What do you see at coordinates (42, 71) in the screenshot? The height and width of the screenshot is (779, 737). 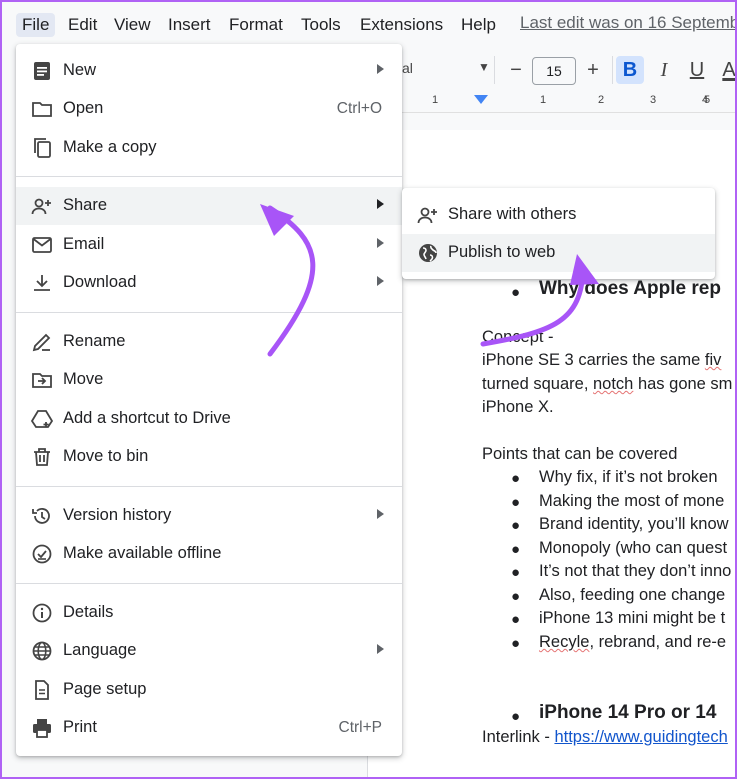 I see `doc-icon` at bounding box center [42, 71].